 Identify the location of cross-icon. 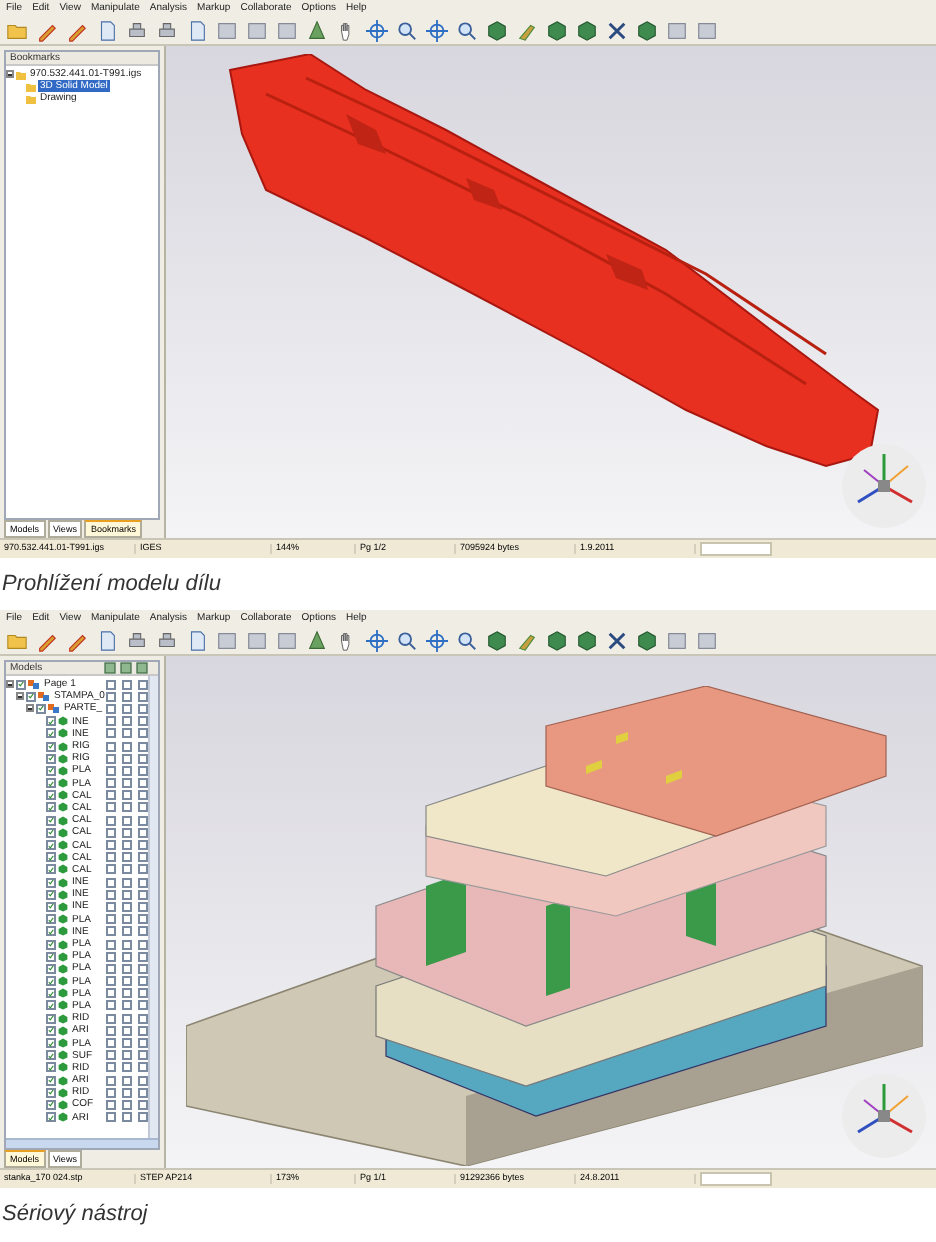
(617, 31).